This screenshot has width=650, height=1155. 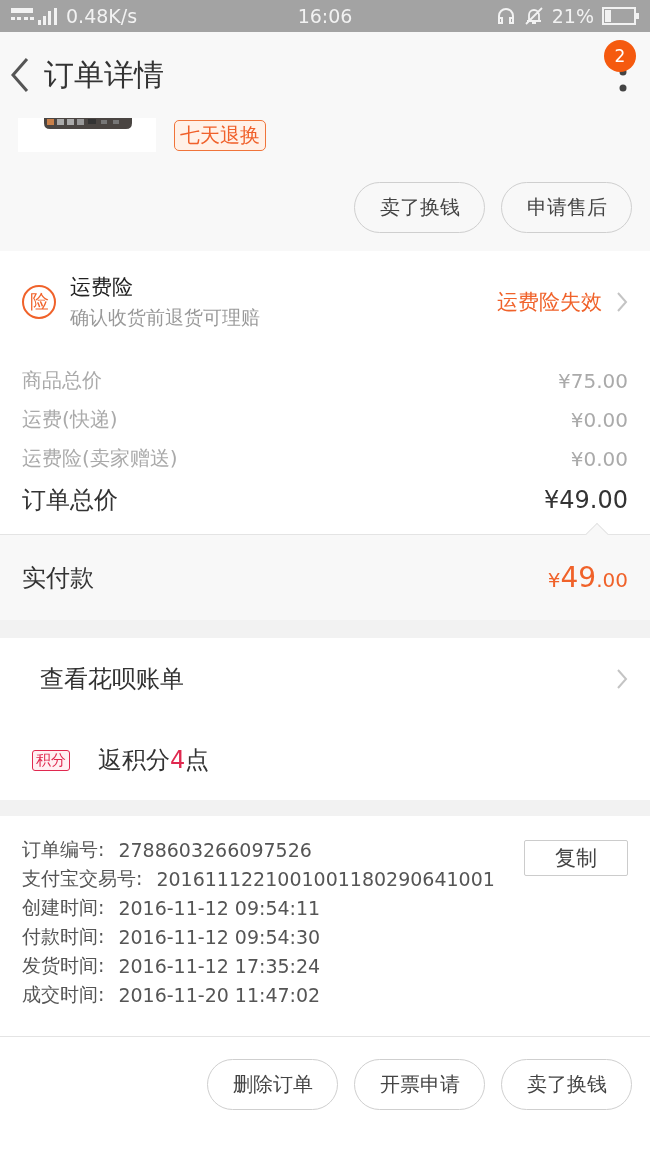 I want to click on info-label: 发货时间:, so click(x=63, y=965).